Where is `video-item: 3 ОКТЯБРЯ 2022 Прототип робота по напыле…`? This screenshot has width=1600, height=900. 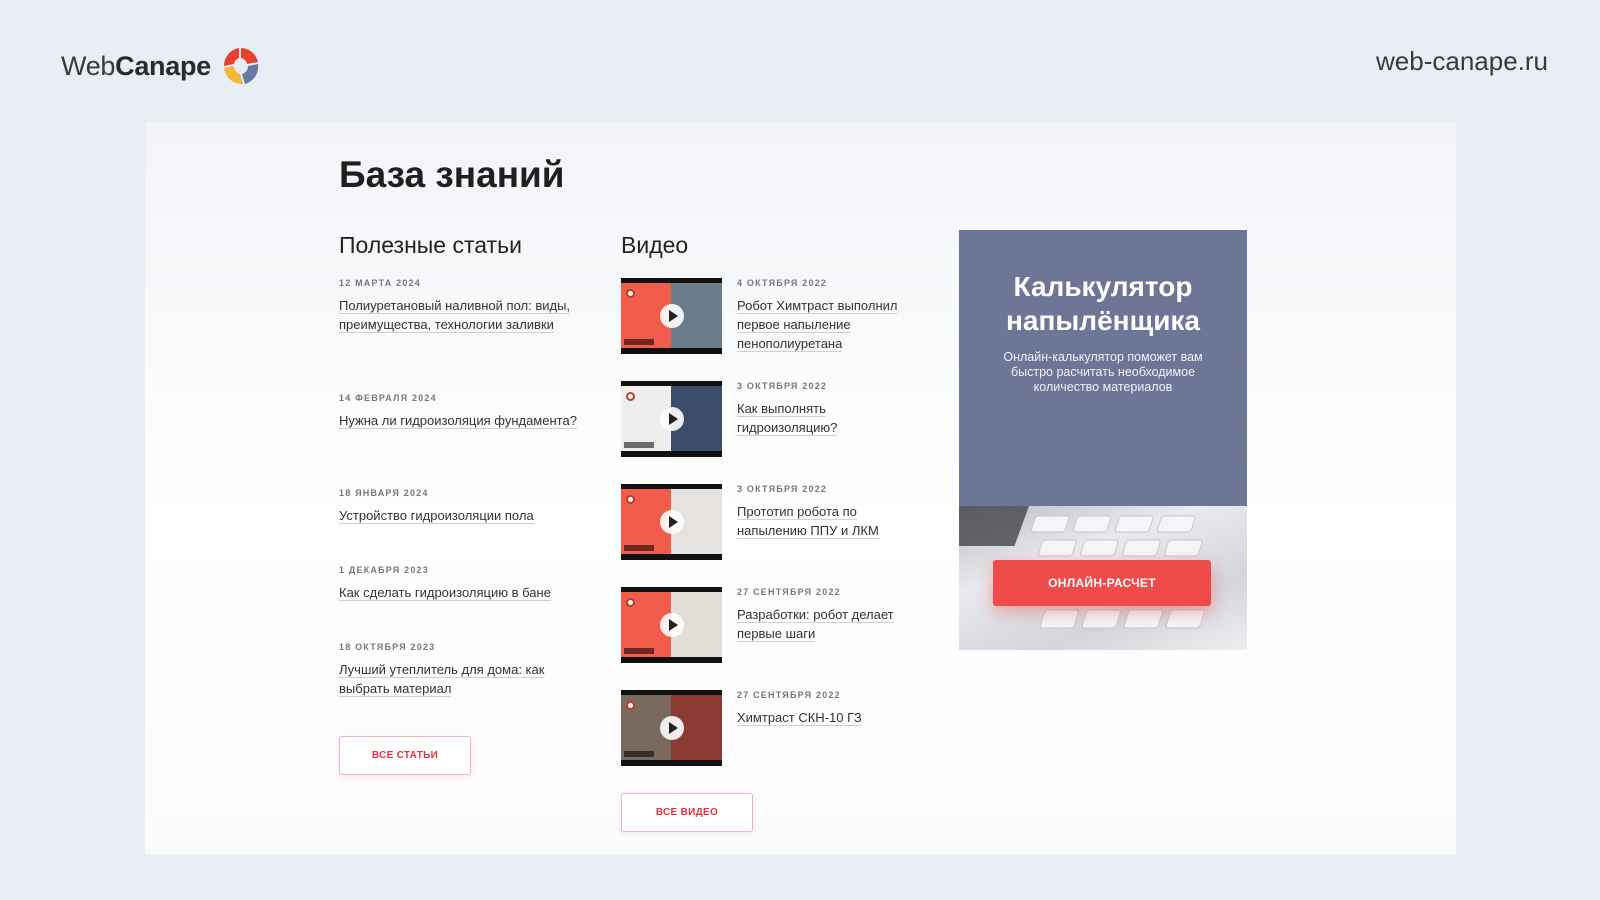 video-item: 3 ОКТЯБРЯ 2022 Прототип робота по напыле… is located at coordinates (771, 535).